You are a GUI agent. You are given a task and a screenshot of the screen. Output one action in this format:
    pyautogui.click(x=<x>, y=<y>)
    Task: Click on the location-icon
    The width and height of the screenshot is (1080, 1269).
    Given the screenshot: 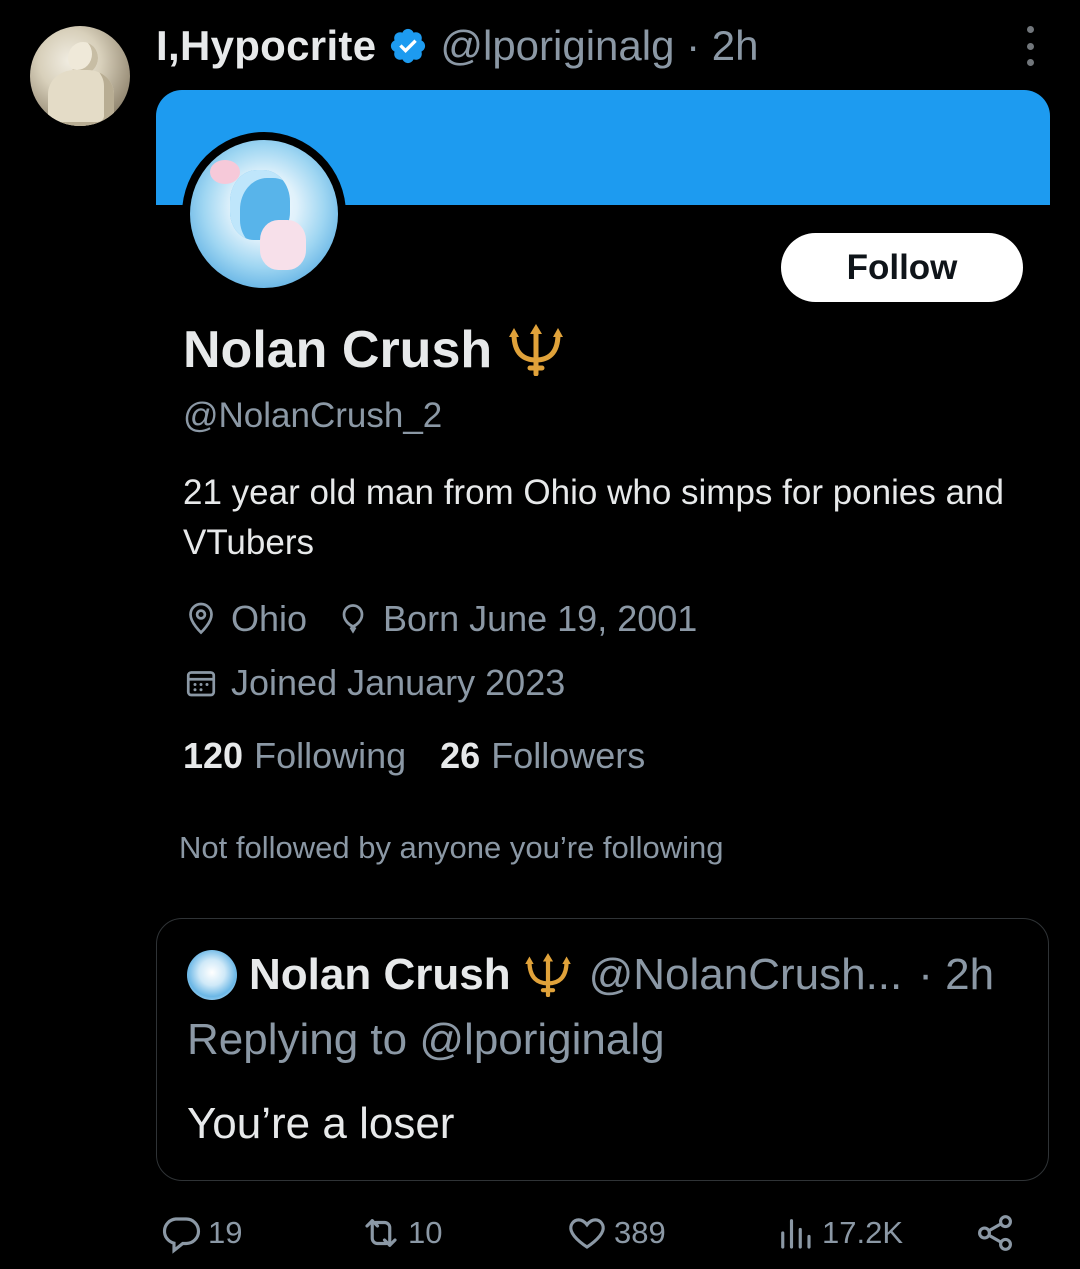 What is the action you would take?
    pyautogui.click(x=201, y=619)
    